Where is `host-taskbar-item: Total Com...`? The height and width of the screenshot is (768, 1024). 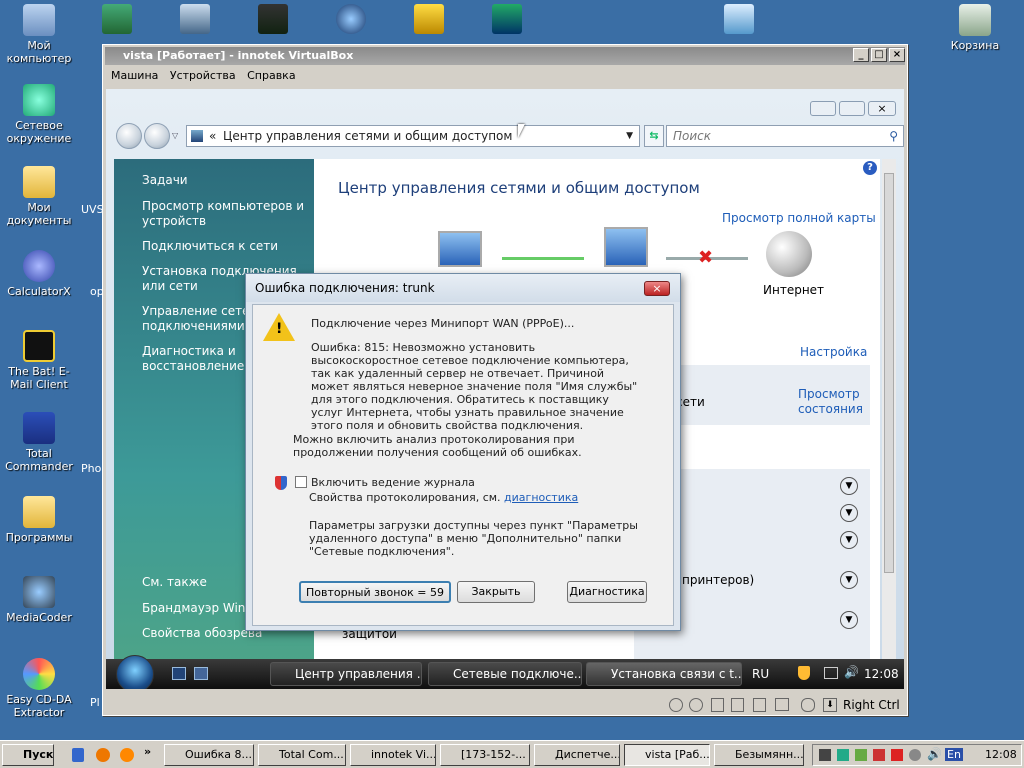
host-taskbar-item: Total Com... is located at coordinates (302, 755).